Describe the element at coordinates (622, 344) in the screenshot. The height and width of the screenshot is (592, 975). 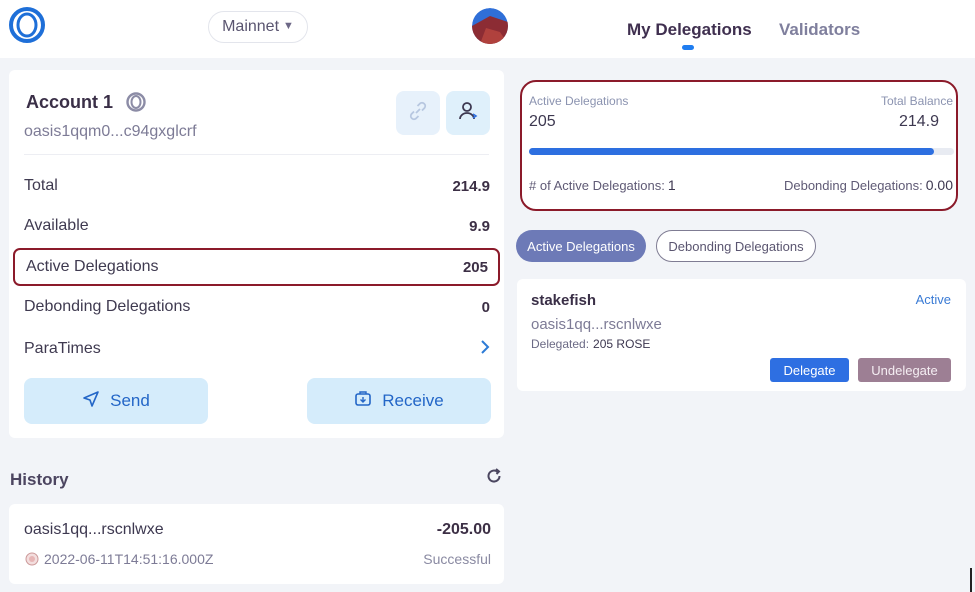
I see `delegated-value: 205 ROSE` at that location.